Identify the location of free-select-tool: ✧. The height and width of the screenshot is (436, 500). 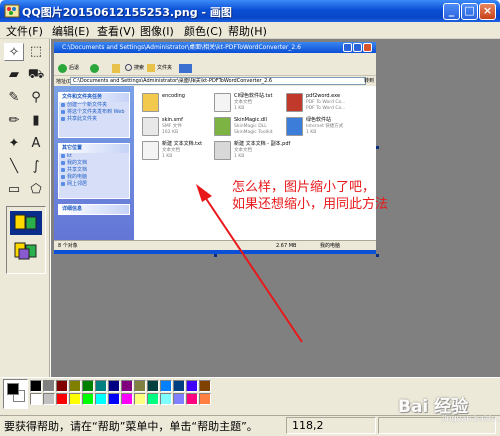
(14, 52).